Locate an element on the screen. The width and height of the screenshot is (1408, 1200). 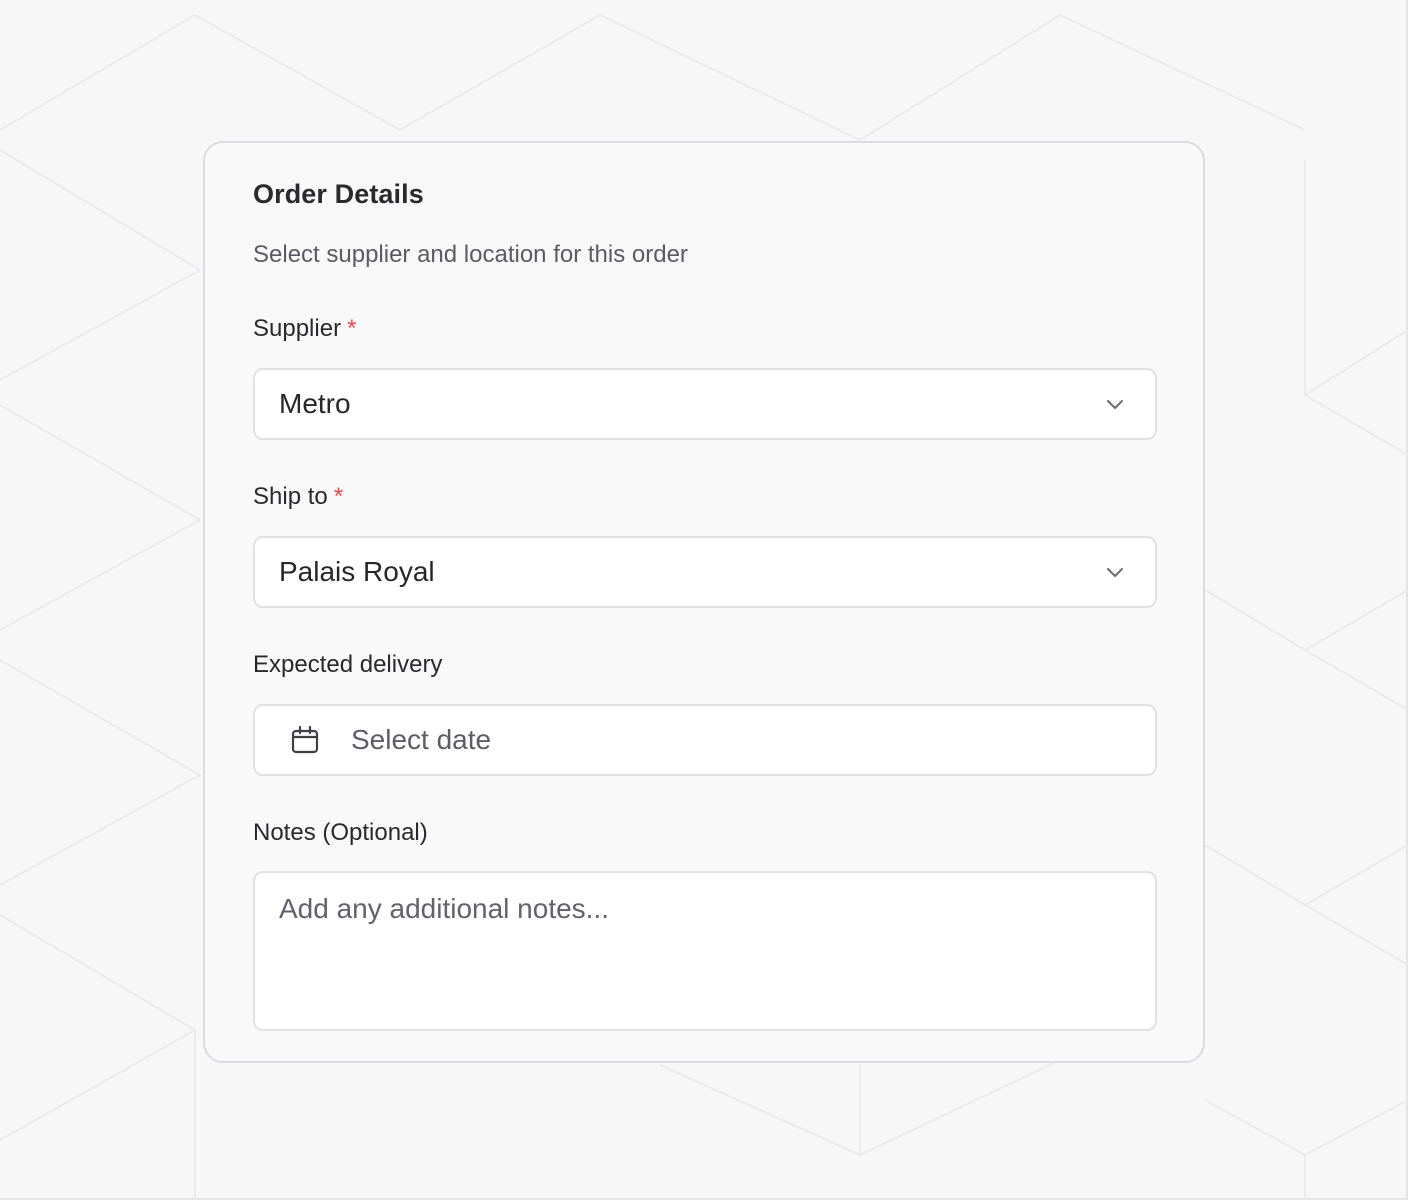
supplier-select: Metro is located at coordinates (705, 404).